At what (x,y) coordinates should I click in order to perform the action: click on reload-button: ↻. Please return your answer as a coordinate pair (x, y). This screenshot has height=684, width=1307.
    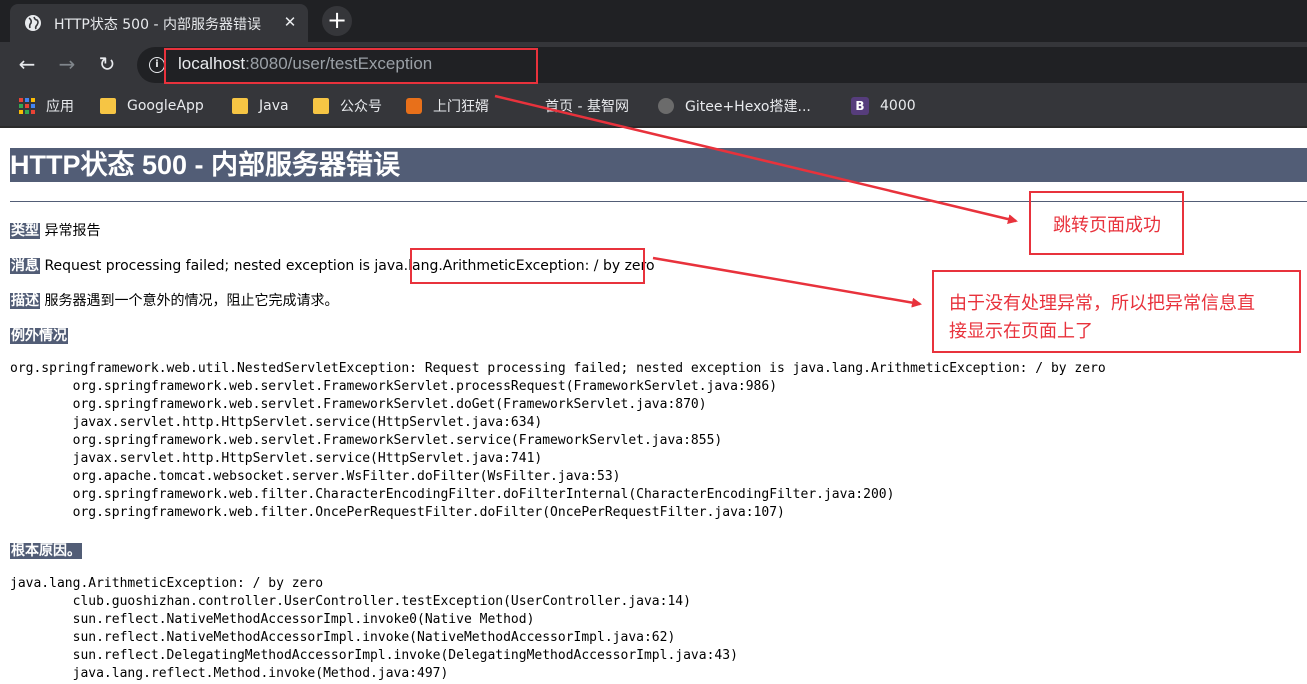
    Looking at the image, I should click on (107, 64).